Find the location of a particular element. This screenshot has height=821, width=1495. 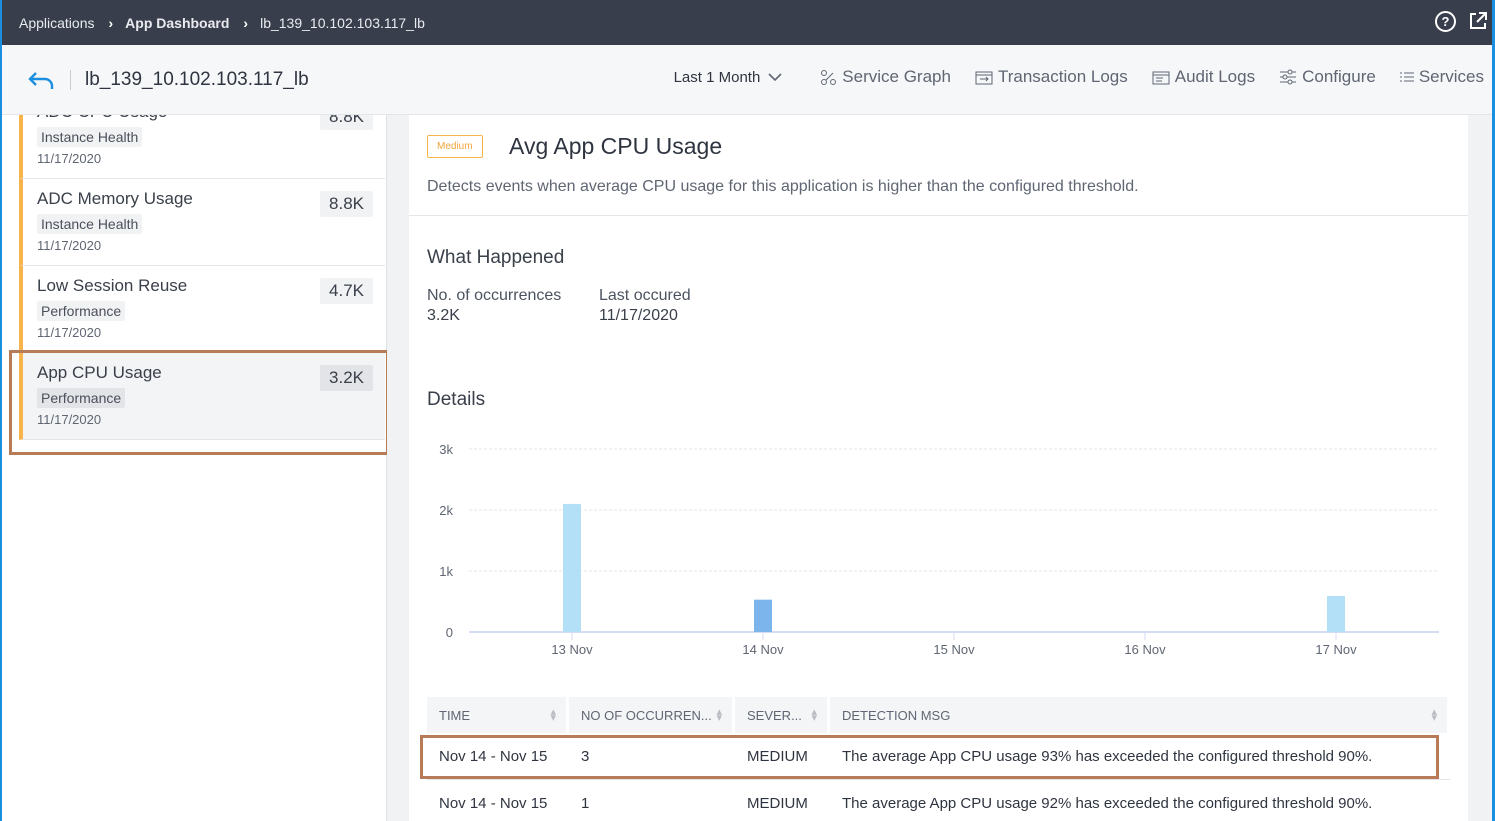

time-range-label: Last 1 Month is located at coordinates (717, 77).